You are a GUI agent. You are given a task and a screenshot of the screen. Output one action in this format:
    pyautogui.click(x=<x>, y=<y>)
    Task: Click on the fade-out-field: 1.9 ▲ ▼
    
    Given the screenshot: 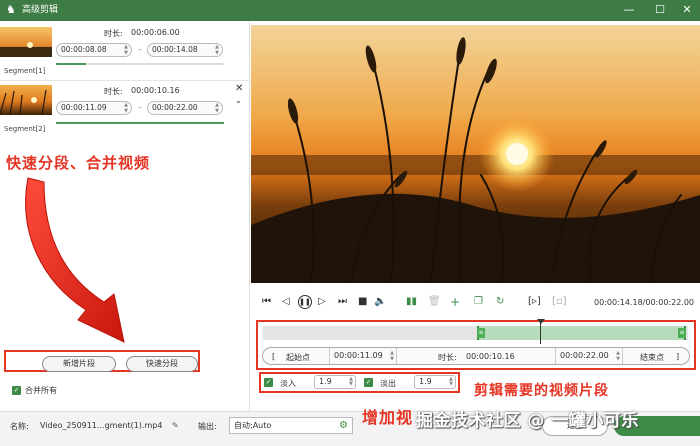 What is the action you would take?
    pyautogui.click(x=435, y=382)
    